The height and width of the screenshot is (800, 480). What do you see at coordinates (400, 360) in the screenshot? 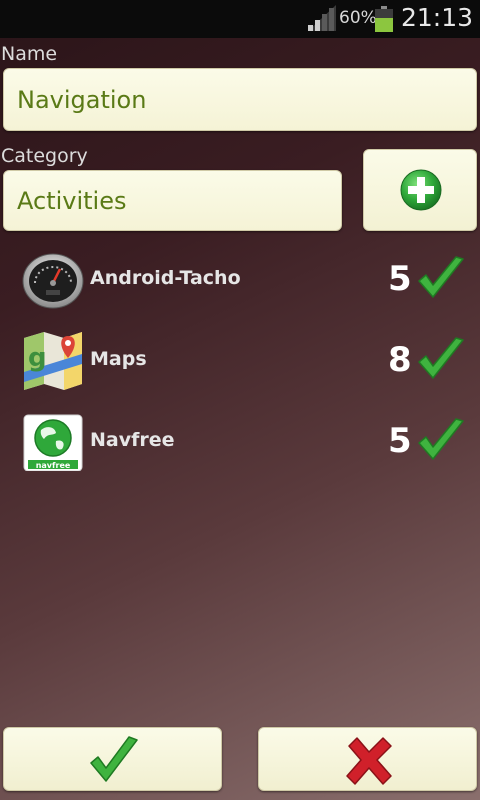
I see `app-count: 8` at bounding box center [400, 360].